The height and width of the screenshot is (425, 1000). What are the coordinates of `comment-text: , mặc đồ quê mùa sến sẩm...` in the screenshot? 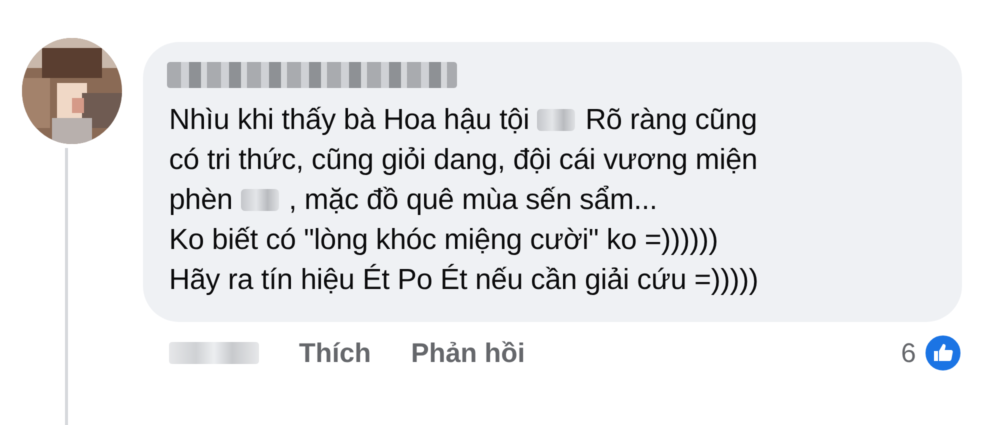 It's located at (473, 200).